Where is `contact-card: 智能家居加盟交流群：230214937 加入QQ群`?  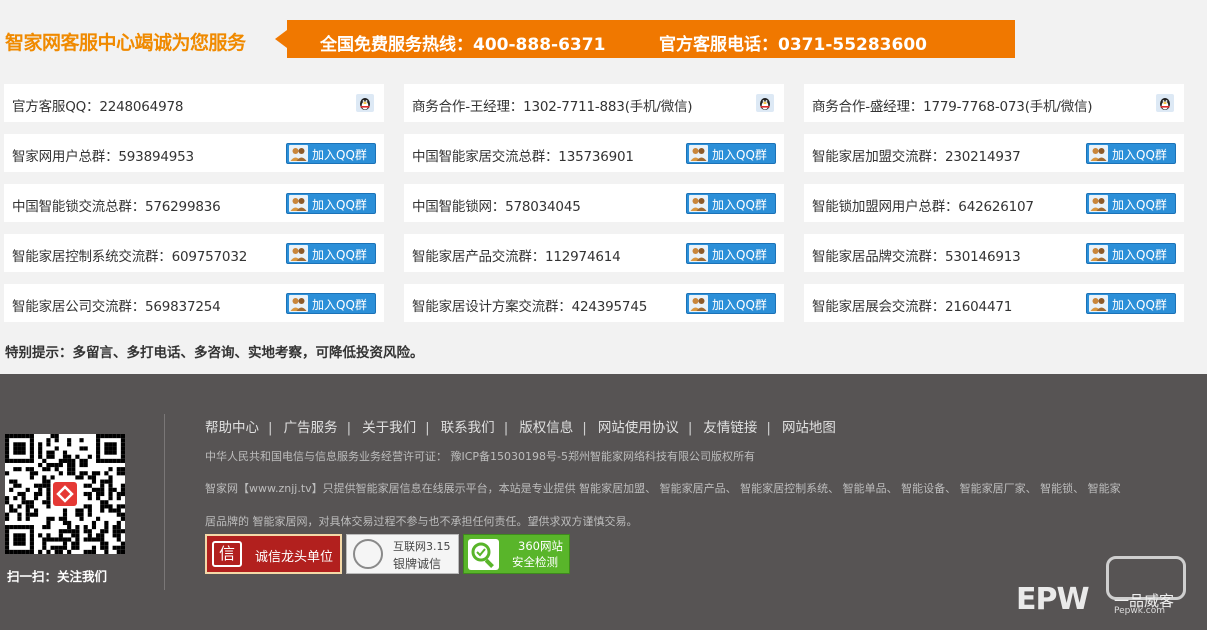
contact-card: 智能家居加盟交流群：230214937 加入QQ群 is located at coordinates (994, 153).